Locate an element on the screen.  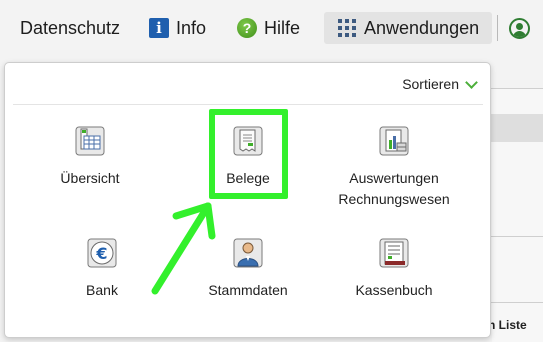
annotation-arrow is located at coordinates (183, 248).